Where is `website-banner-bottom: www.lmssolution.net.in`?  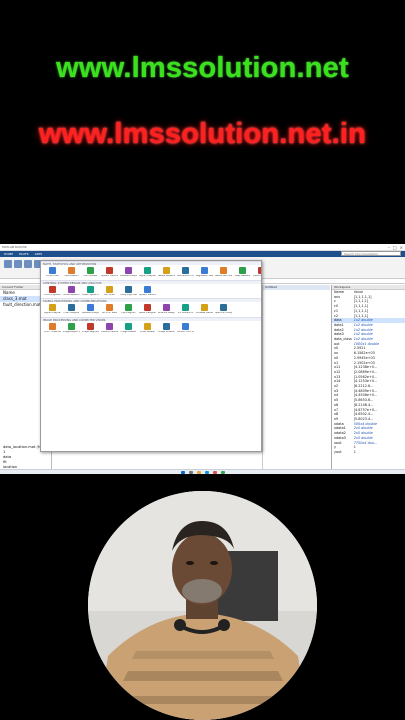 website-banner-bottom: www.lmssolution.net.in is located at coordinates (202, 134).